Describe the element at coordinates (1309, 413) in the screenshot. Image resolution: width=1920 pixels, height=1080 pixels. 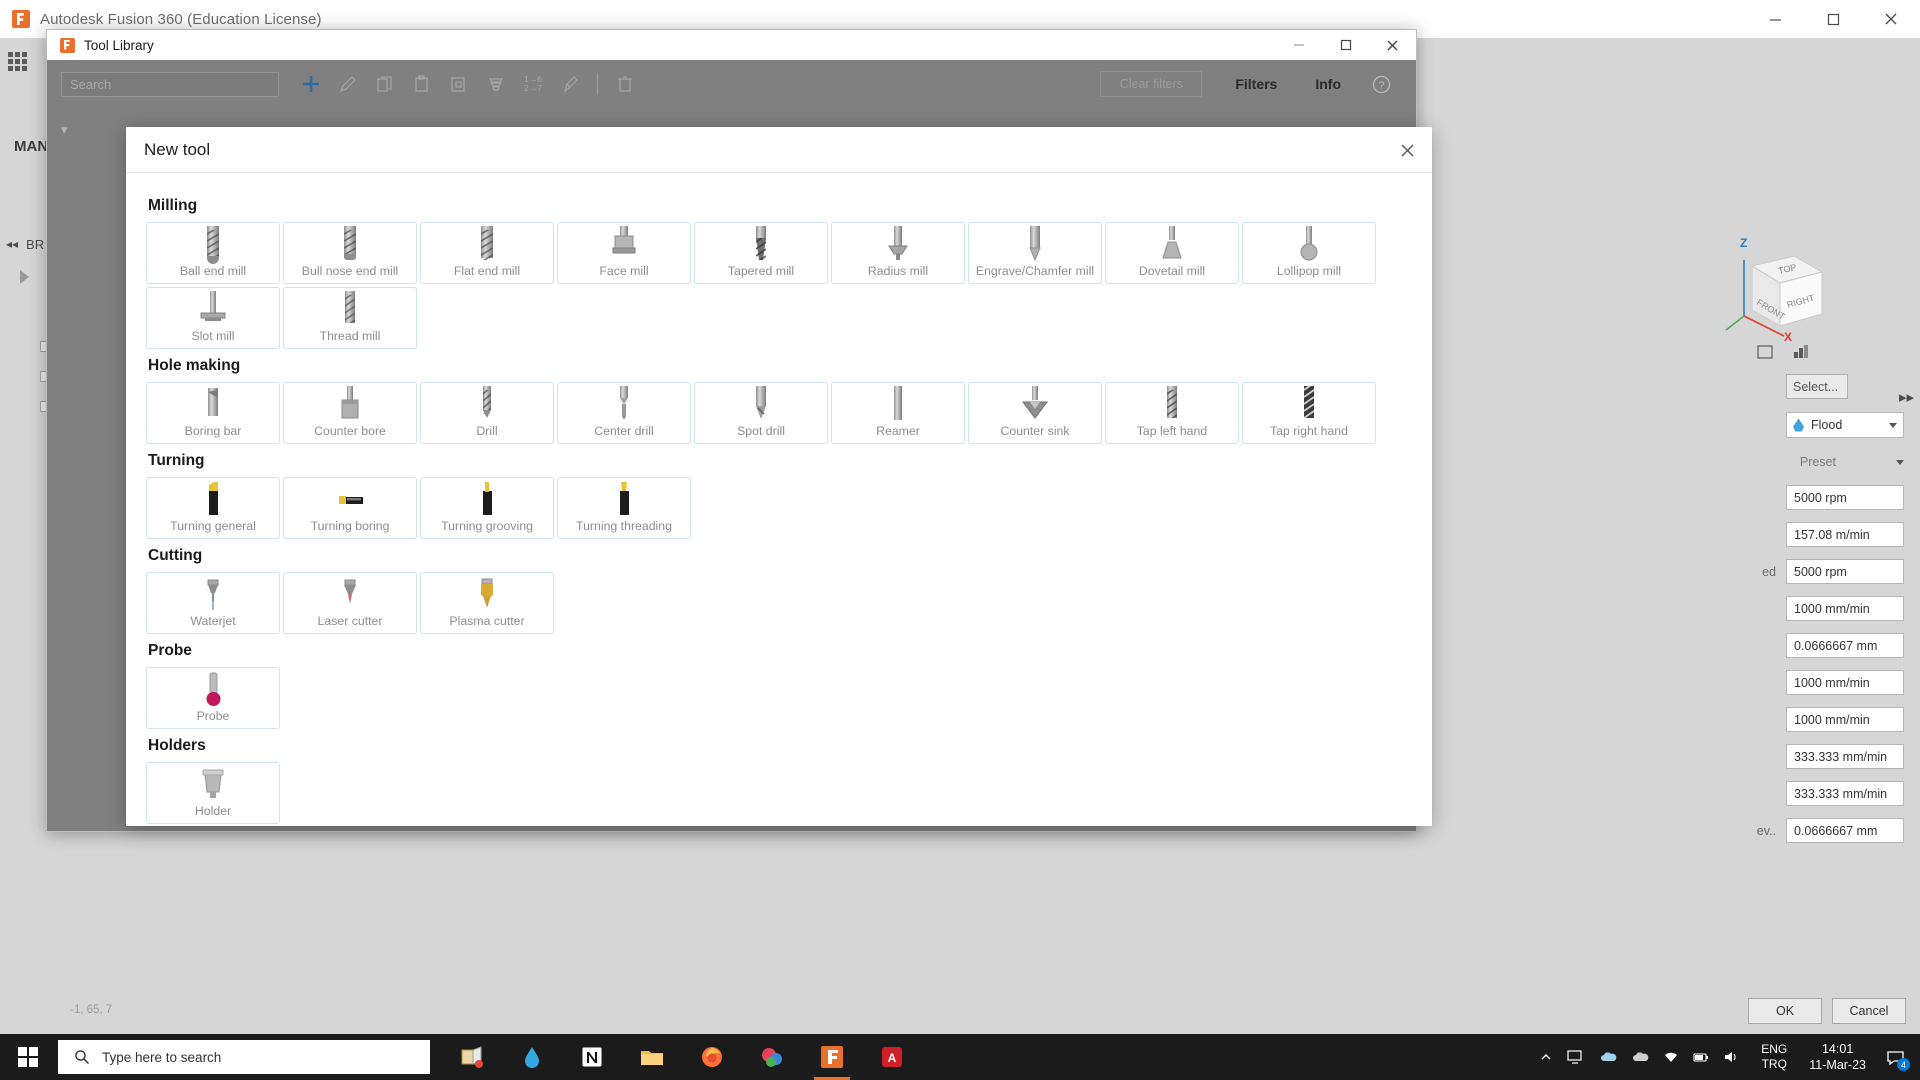
I see `tool-type-tile: Tap right hand` at that location.